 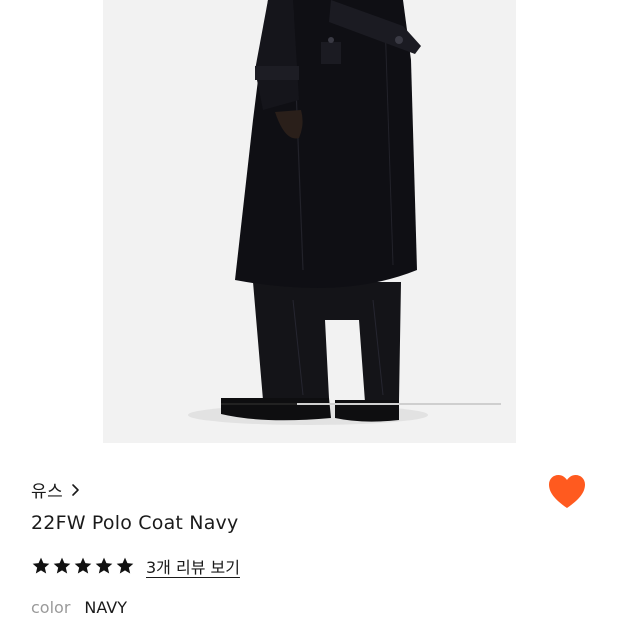 What do you see at coordinates (135, 523) in the screenshot?
I see `product-title: 22FW Polo Coat Navy` at bounding box center [135, 523].